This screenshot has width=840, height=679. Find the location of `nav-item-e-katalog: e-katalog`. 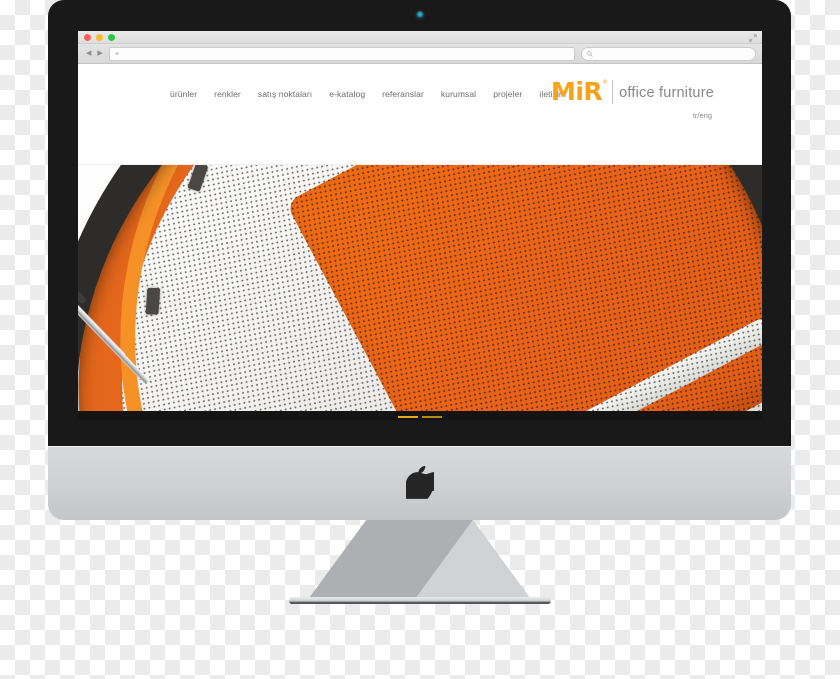

nav-item-e-katalog: e-katalog is located at coordinates (347, 94).